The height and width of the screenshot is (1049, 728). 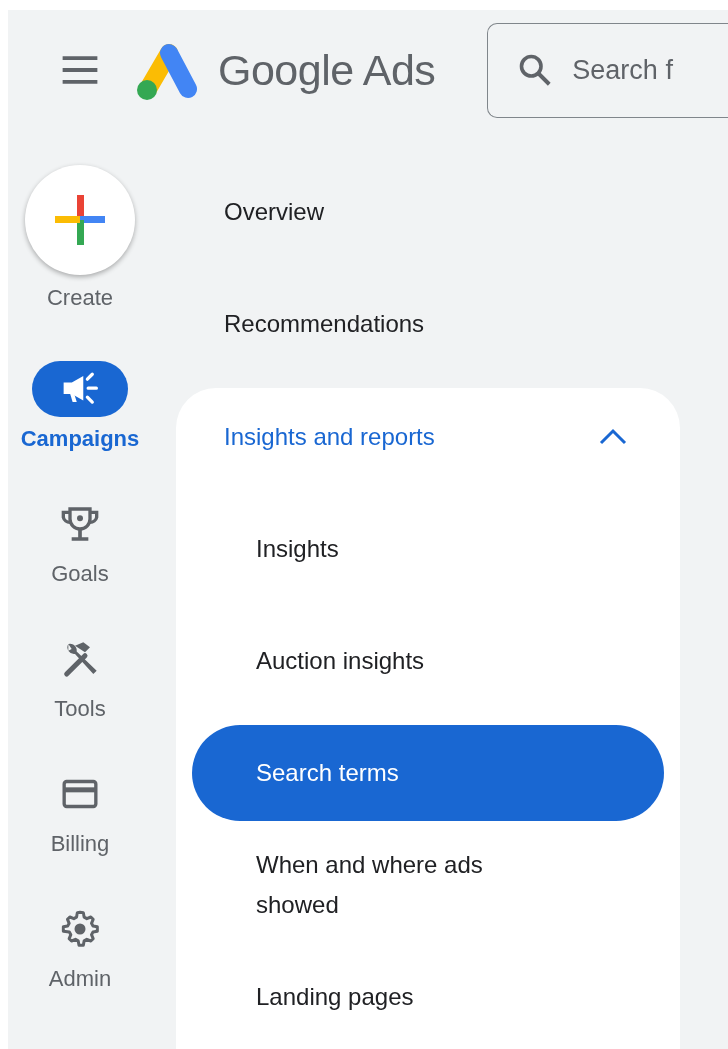 What do you see at coordinates (80, 844) in the screenshot?
I see `nav-rail-label: Billing` at bounding box center [80, 844].